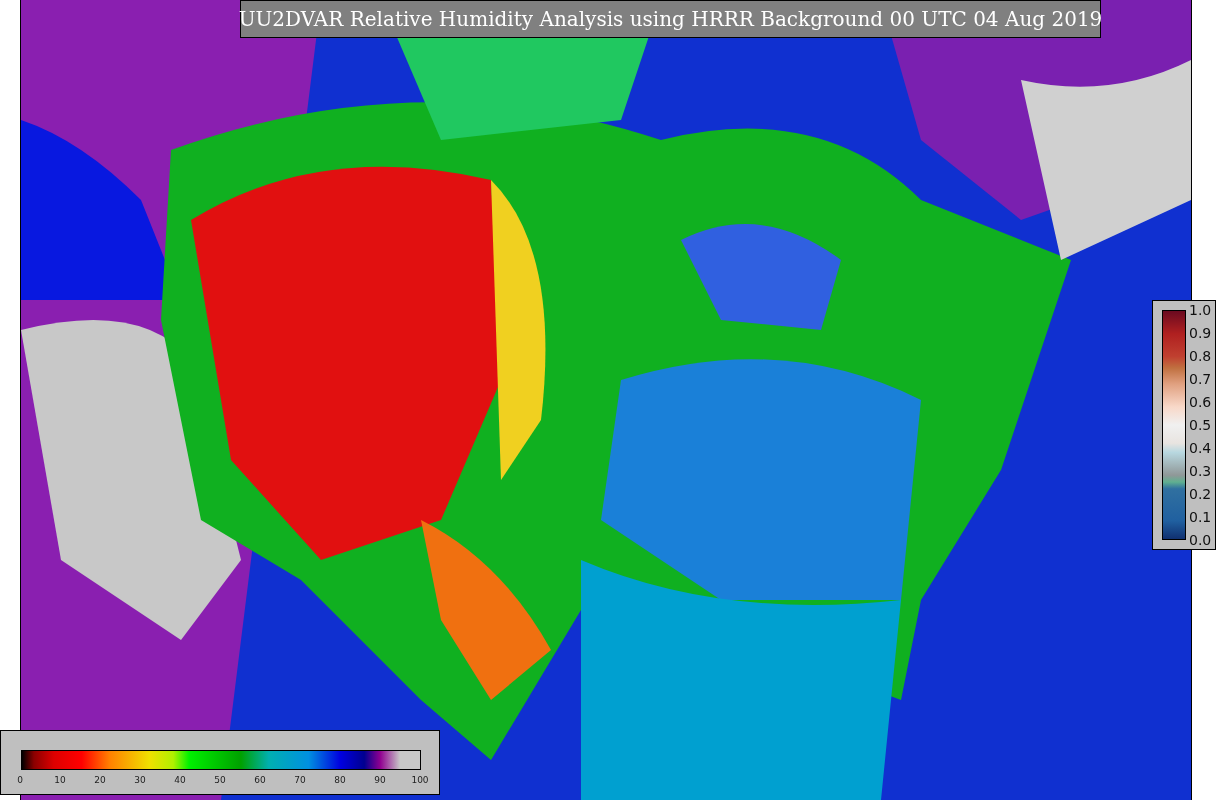 This screenshot has width=1216, height=800. What do you see at coordinates (60, 780) in the screenshot?
I see `colorbar-tick-label: 10` at bounding box center [60, 780].